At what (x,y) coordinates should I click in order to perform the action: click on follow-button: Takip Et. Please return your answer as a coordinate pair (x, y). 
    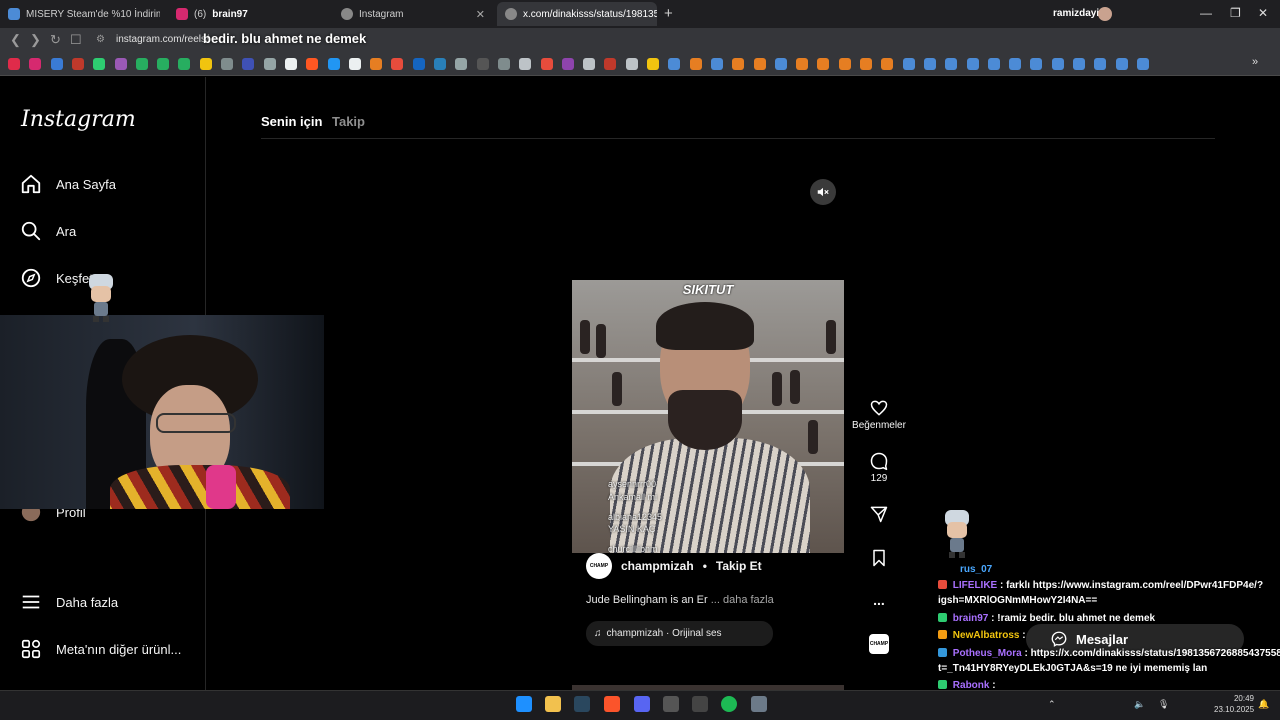
    Looking at the image, I should click on (739, 566).